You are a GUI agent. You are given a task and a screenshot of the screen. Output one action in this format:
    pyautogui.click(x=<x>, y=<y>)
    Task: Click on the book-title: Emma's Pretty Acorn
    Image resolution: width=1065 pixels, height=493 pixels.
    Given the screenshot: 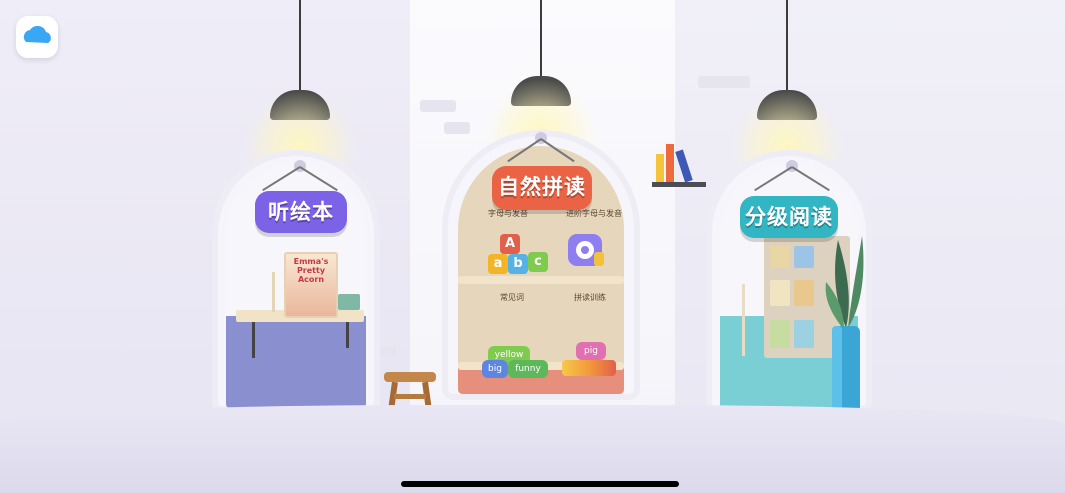 What is the action you would take?
    pyautogui.click(x=311, y=270)
    